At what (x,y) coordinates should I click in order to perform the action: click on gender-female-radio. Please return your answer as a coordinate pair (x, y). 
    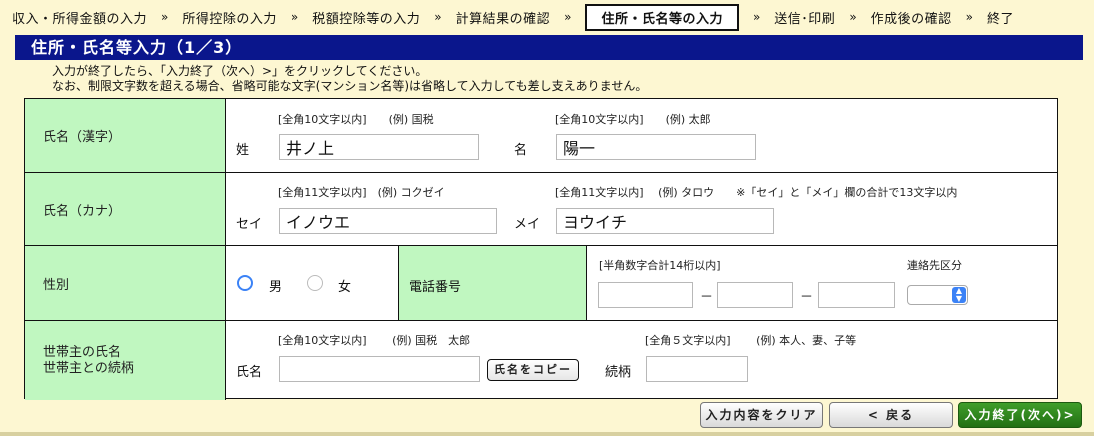
    Looking at the image, I should click on (315, 283).